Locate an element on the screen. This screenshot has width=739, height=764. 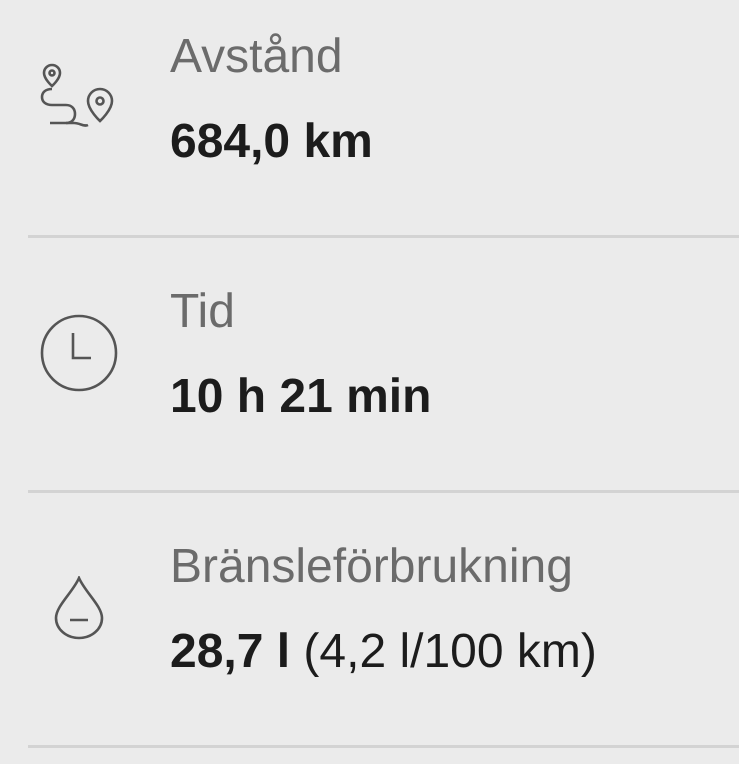
drop-icon is located at coordinates (79, 608).